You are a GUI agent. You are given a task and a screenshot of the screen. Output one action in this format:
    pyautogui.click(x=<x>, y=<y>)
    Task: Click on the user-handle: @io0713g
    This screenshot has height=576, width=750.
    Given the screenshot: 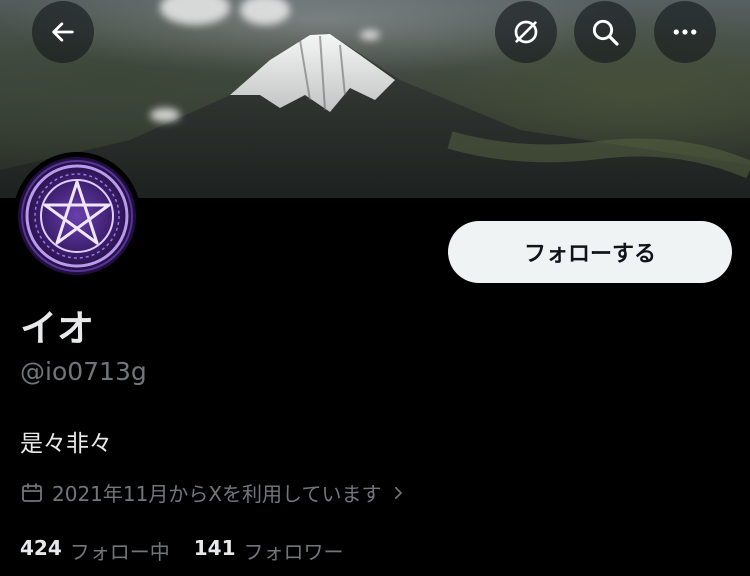 What is the action you would take?
    pyautogui.click(x=83, y=371)
    